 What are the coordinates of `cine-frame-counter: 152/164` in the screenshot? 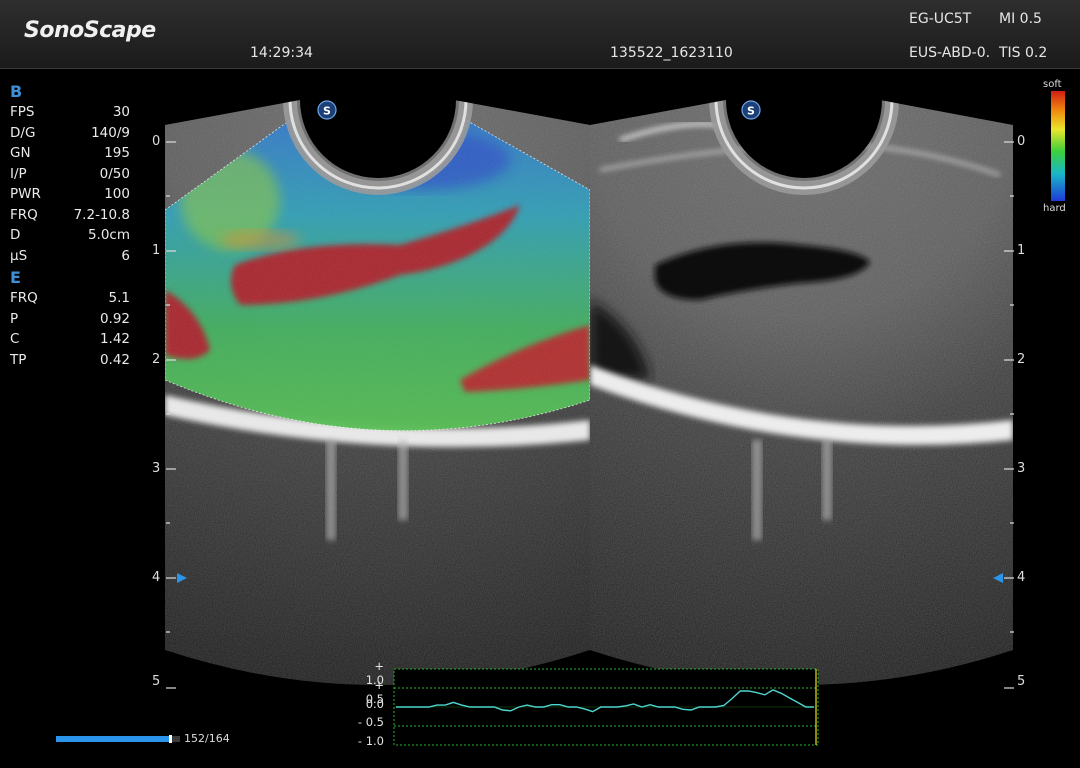 It's located at (207, 738).